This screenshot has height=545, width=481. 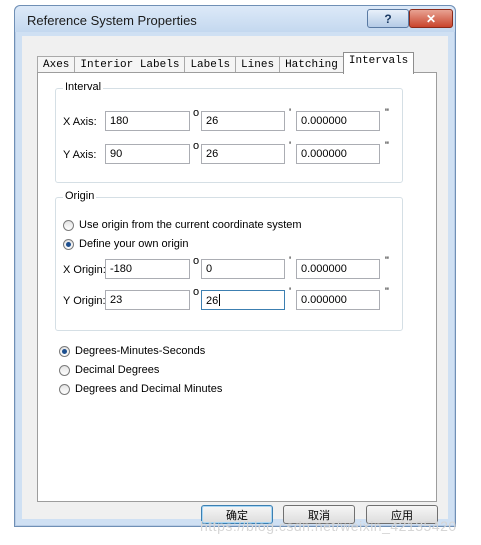 I want to click on format-decimal-degrees-label: Decimal Degrees, so click(x=117, y=370).